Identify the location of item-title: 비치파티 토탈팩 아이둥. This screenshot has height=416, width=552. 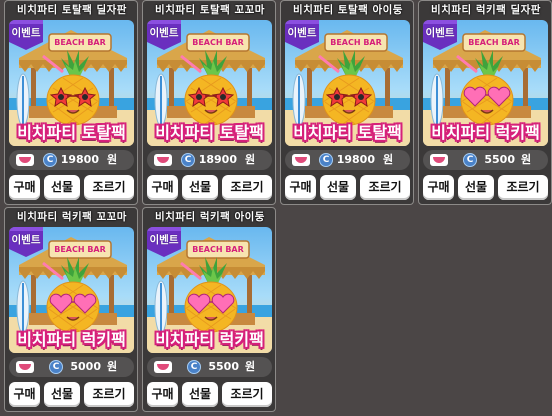
(348, 10).